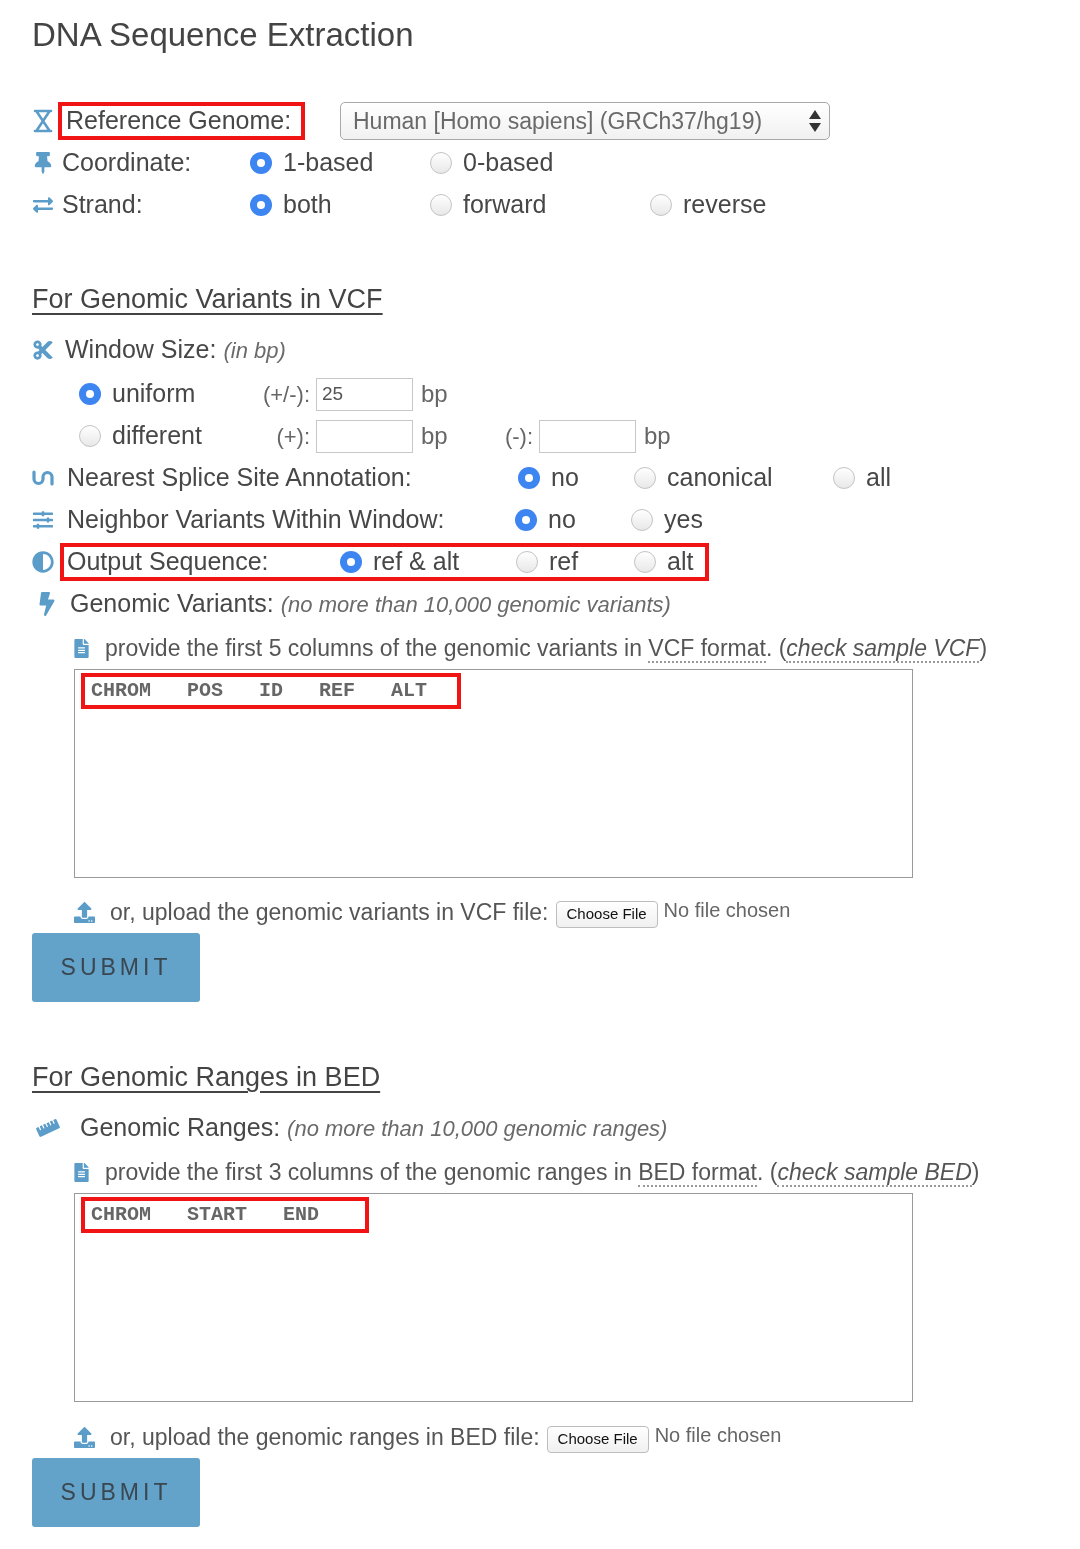  What do you see at coordinates (683, 520) in the screenshot?
I see `radio-label: yes` at bounding box center [683, 520].